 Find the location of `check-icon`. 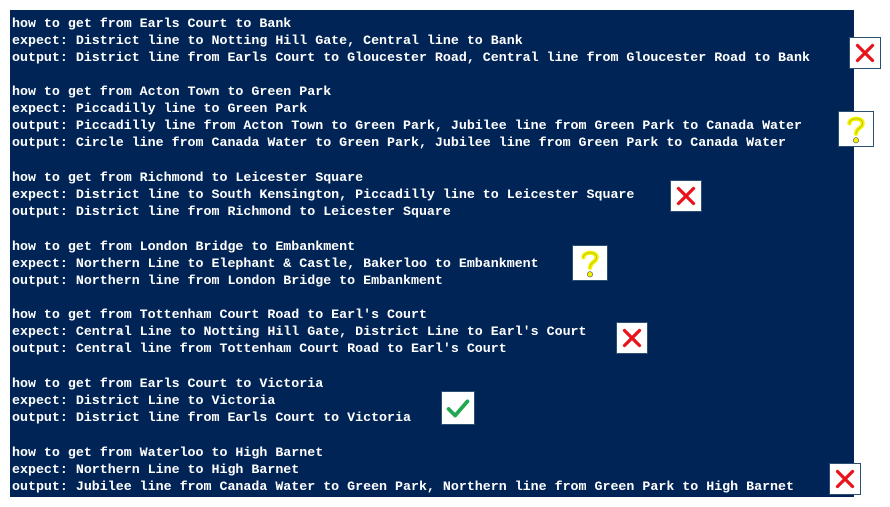

check-icon is located at coordinates (458, 408).